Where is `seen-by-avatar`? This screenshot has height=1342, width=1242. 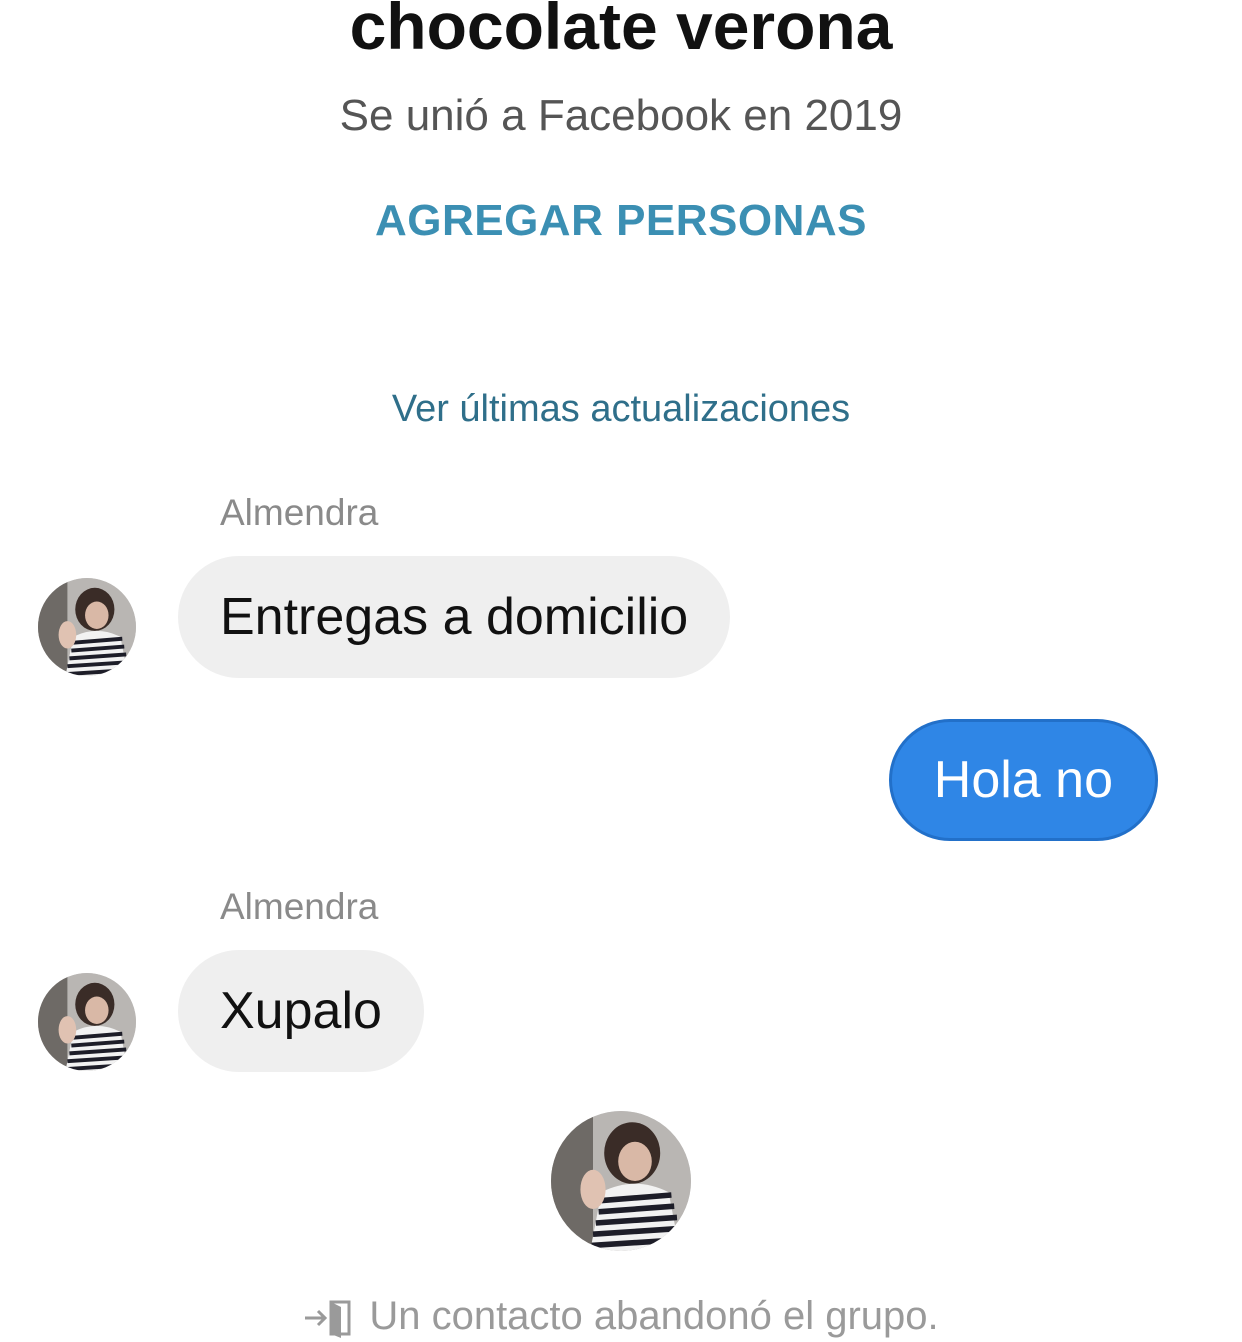
seen-by-avatar is located at coordinates (621, 1181).